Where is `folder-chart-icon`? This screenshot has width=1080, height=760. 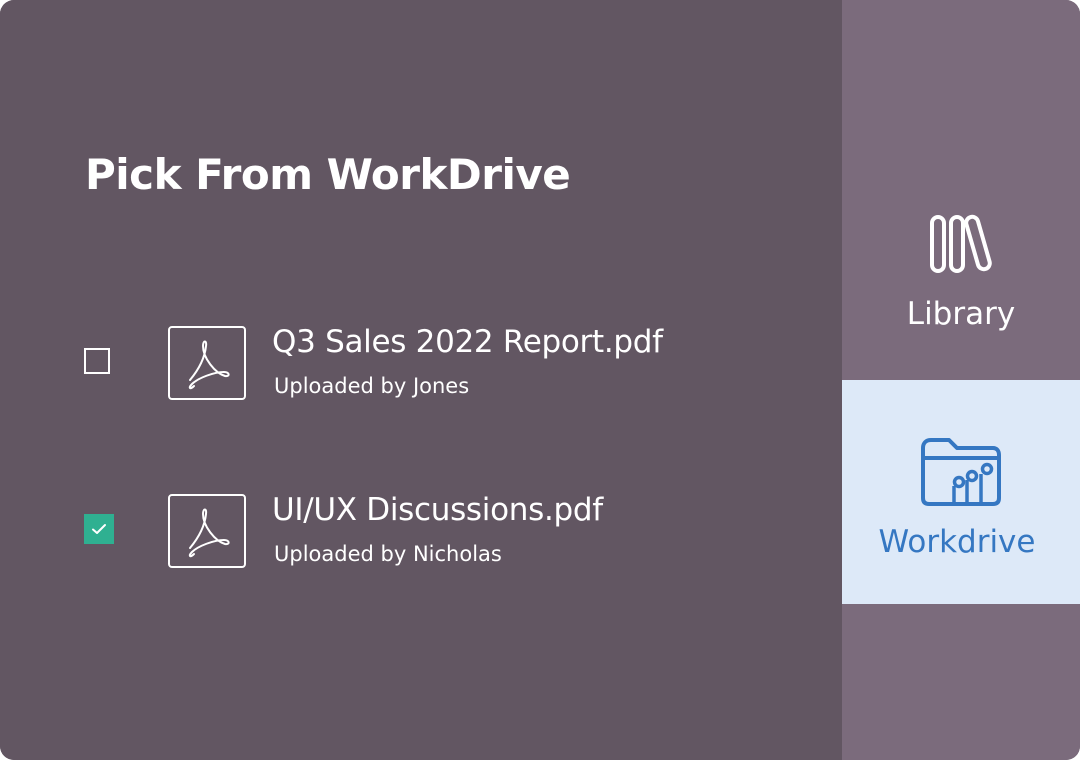
folder-chart-icon is located at coordinates (961, 472).